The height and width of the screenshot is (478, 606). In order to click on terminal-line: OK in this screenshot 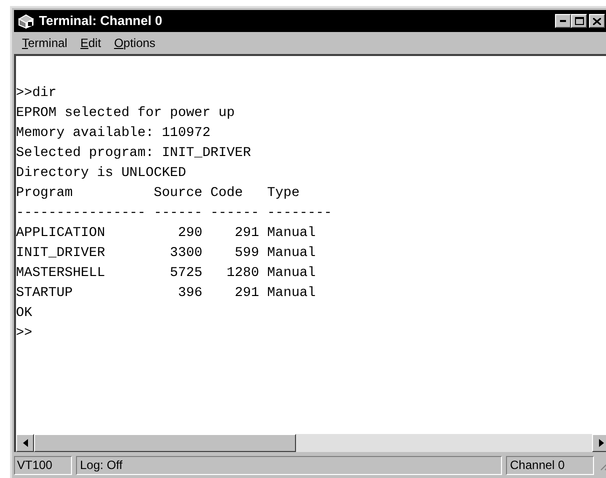, I will do `click(24, 314)`.